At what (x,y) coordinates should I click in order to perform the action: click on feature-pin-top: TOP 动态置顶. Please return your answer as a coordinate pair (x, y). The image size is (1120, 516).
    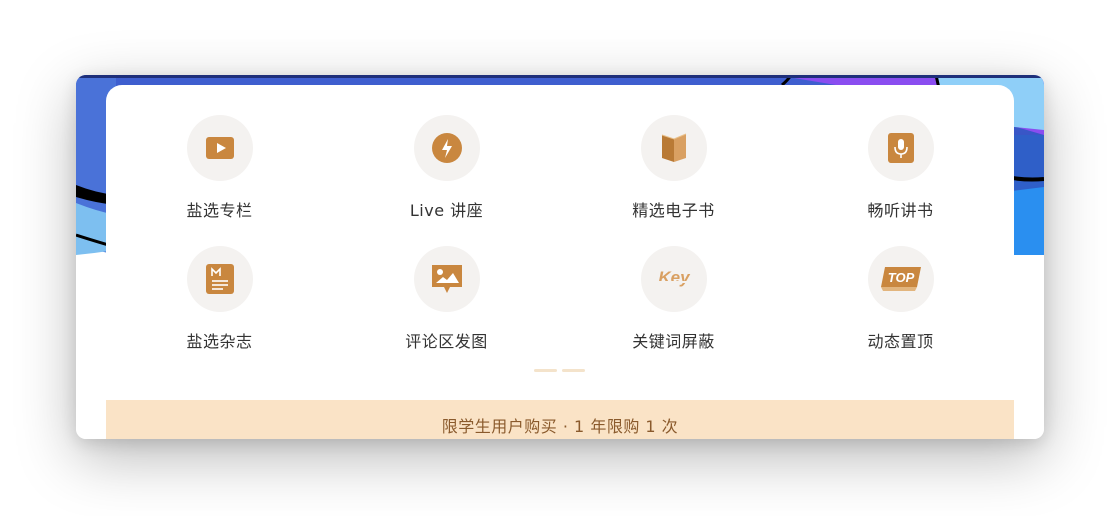
    Looking at the image, I should click on (900, 311).